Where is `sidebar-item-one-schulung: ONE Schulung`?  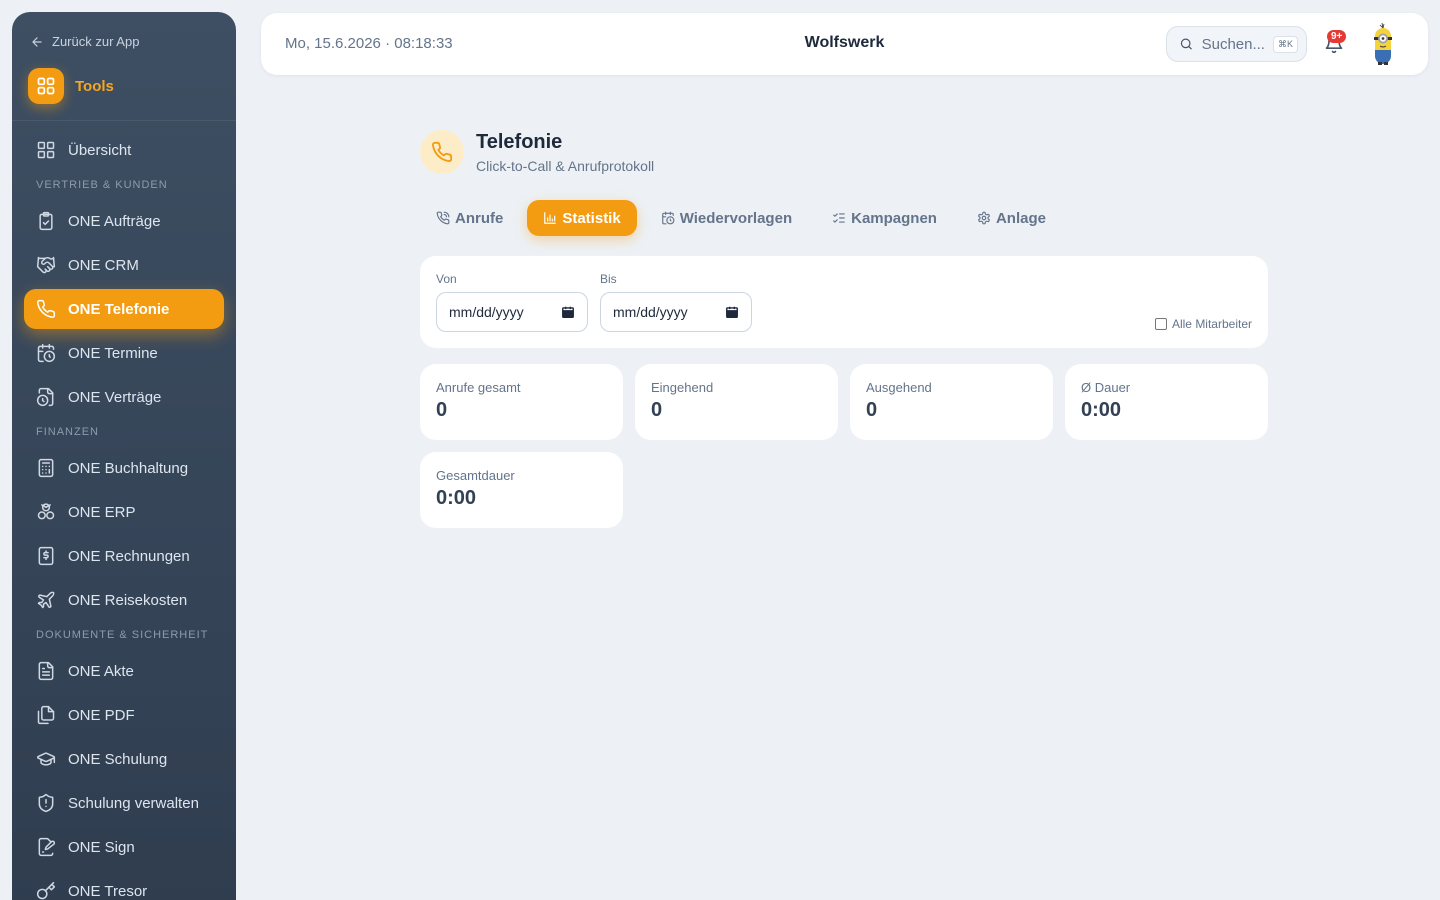 sidebar-item-one-schulung: ONE Schulung is located at coordinates (124, 759).